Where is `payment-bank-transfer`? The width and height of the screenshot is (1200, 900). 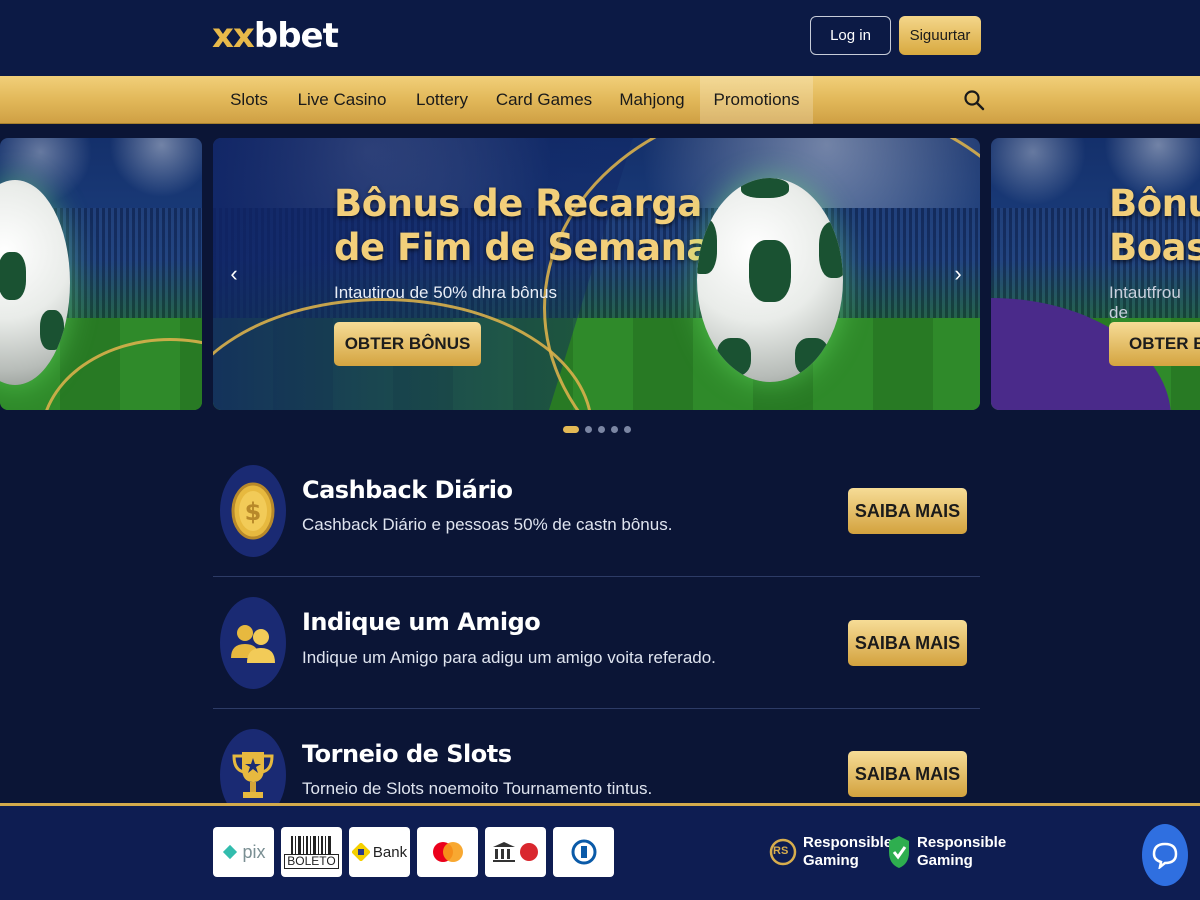 payment-bank-transfer is located at coordinates (515, 852).